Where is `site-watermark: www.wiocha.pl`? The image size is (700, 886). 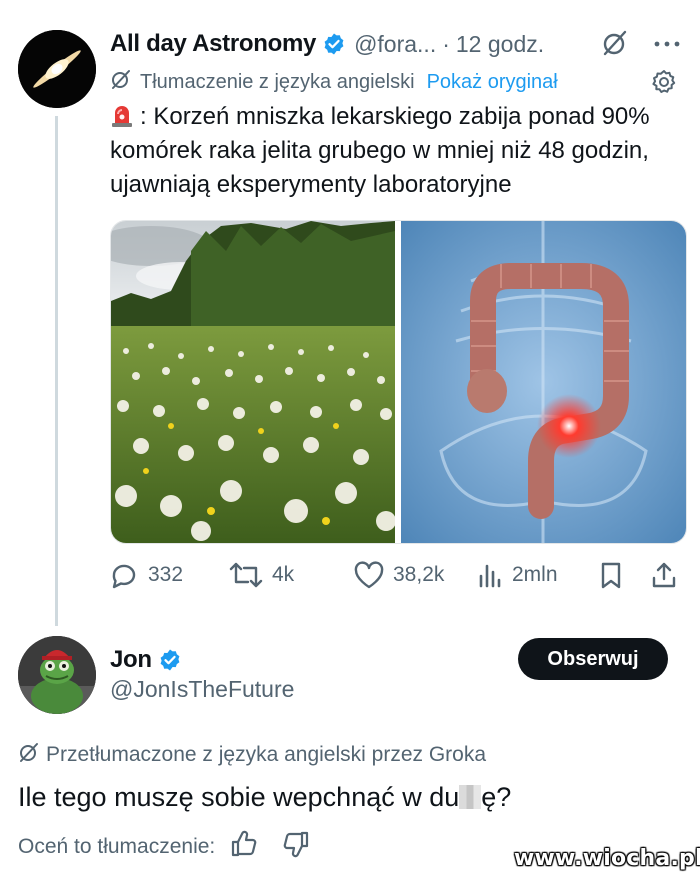
site-watermark: www.wiocha.pl is located at coordinates (607, 858).